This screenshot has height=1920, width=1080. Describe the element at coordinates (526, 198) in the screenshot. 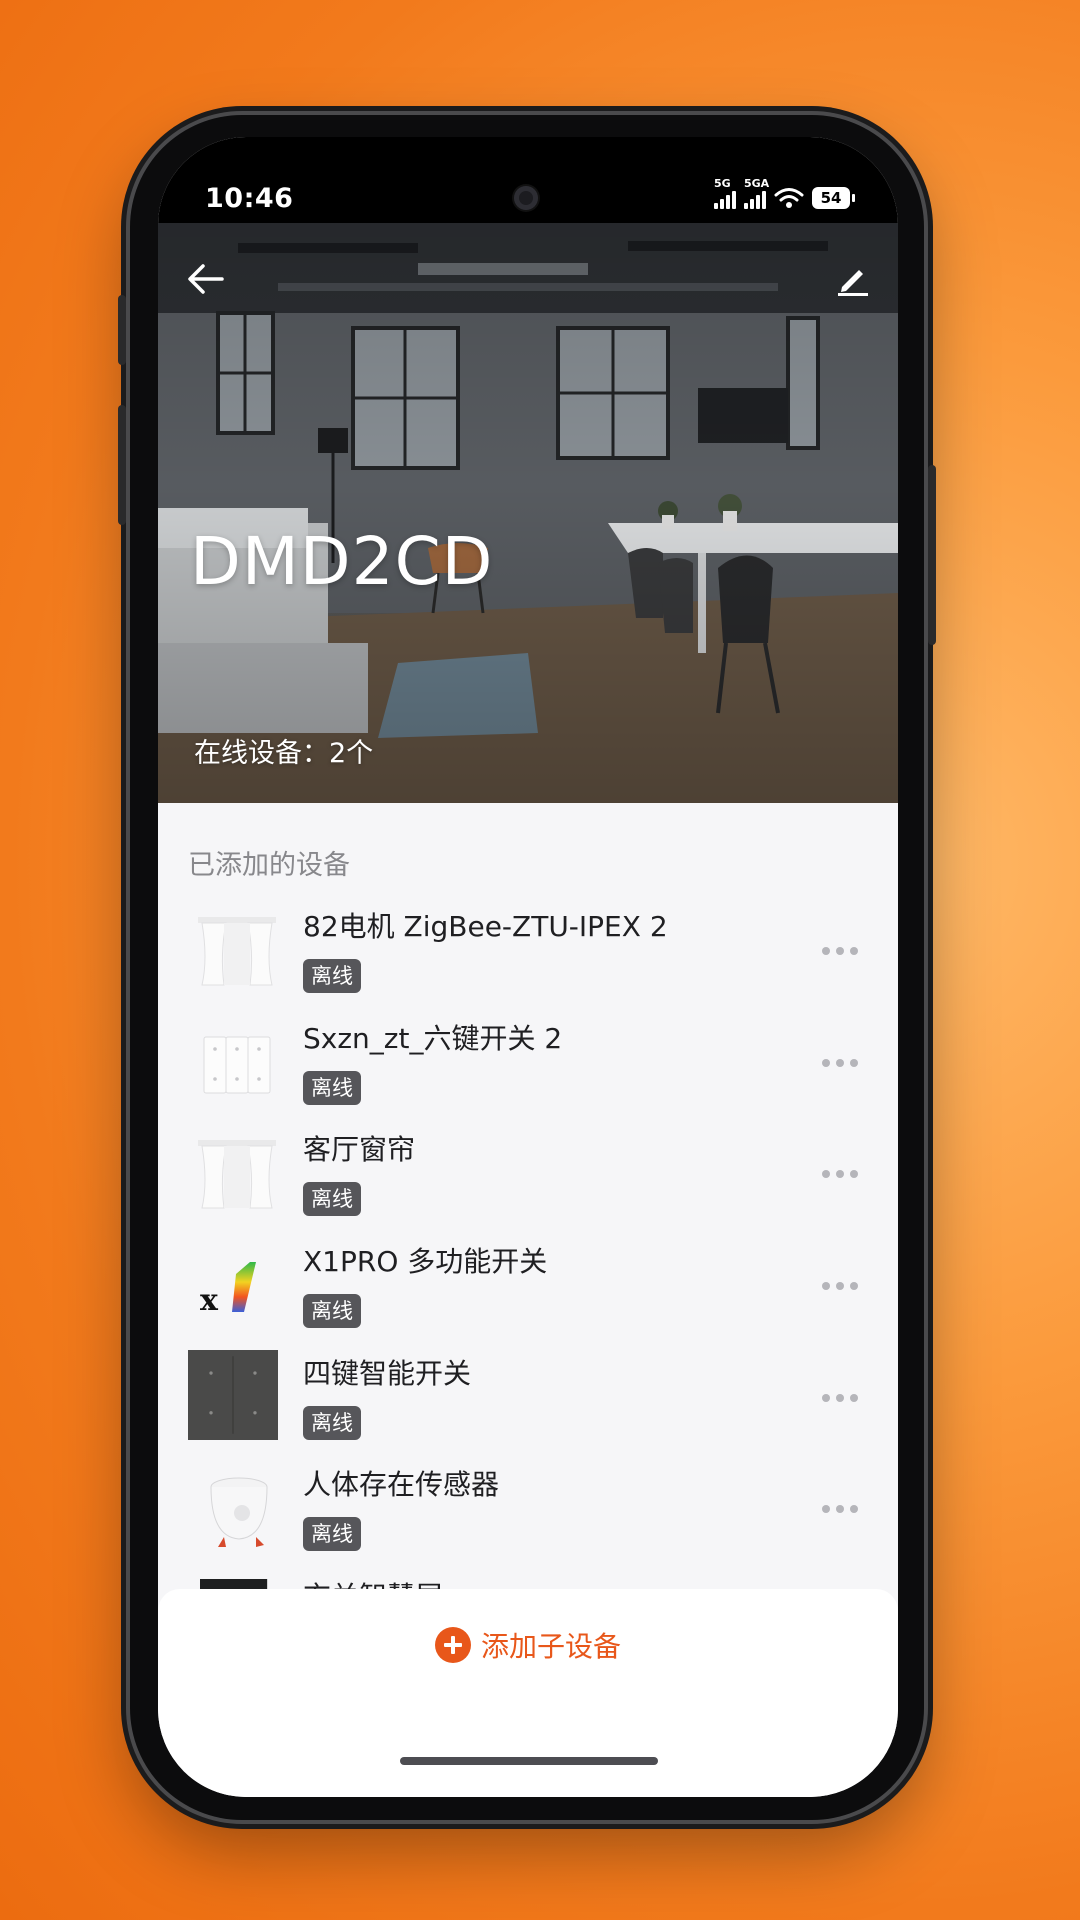

I see `front-camera` at that location.